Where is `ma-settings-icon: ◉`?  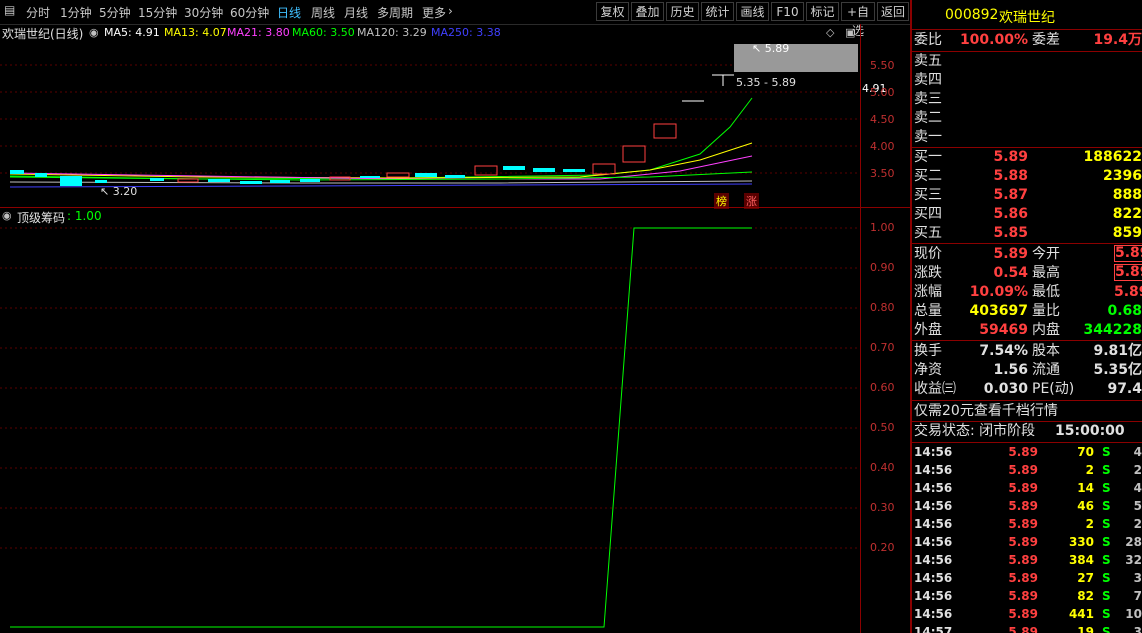
ma-settings-icon: ◉ is located at coordinates (94, 32).